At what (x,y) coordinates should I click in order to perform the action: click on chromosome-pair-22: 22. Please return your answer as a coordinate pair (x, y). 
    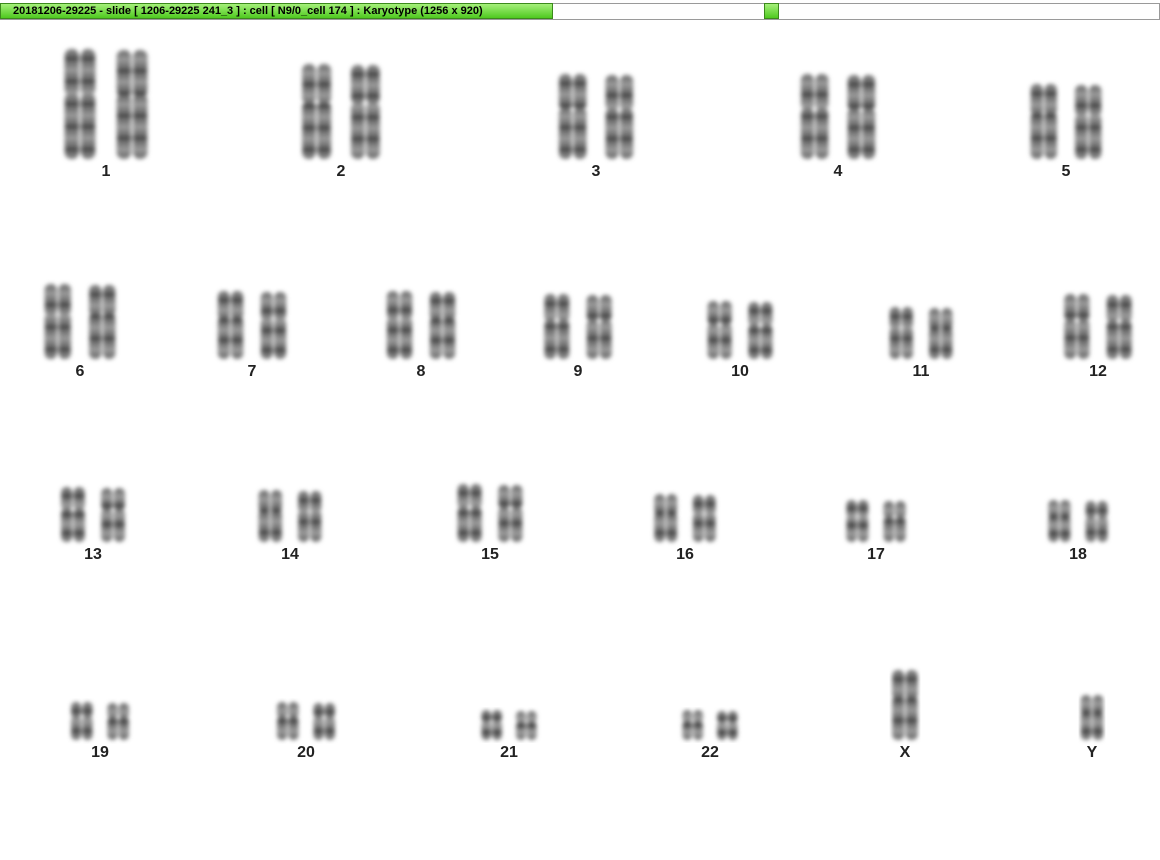
    Looking at the image, I should click on (710, 689).